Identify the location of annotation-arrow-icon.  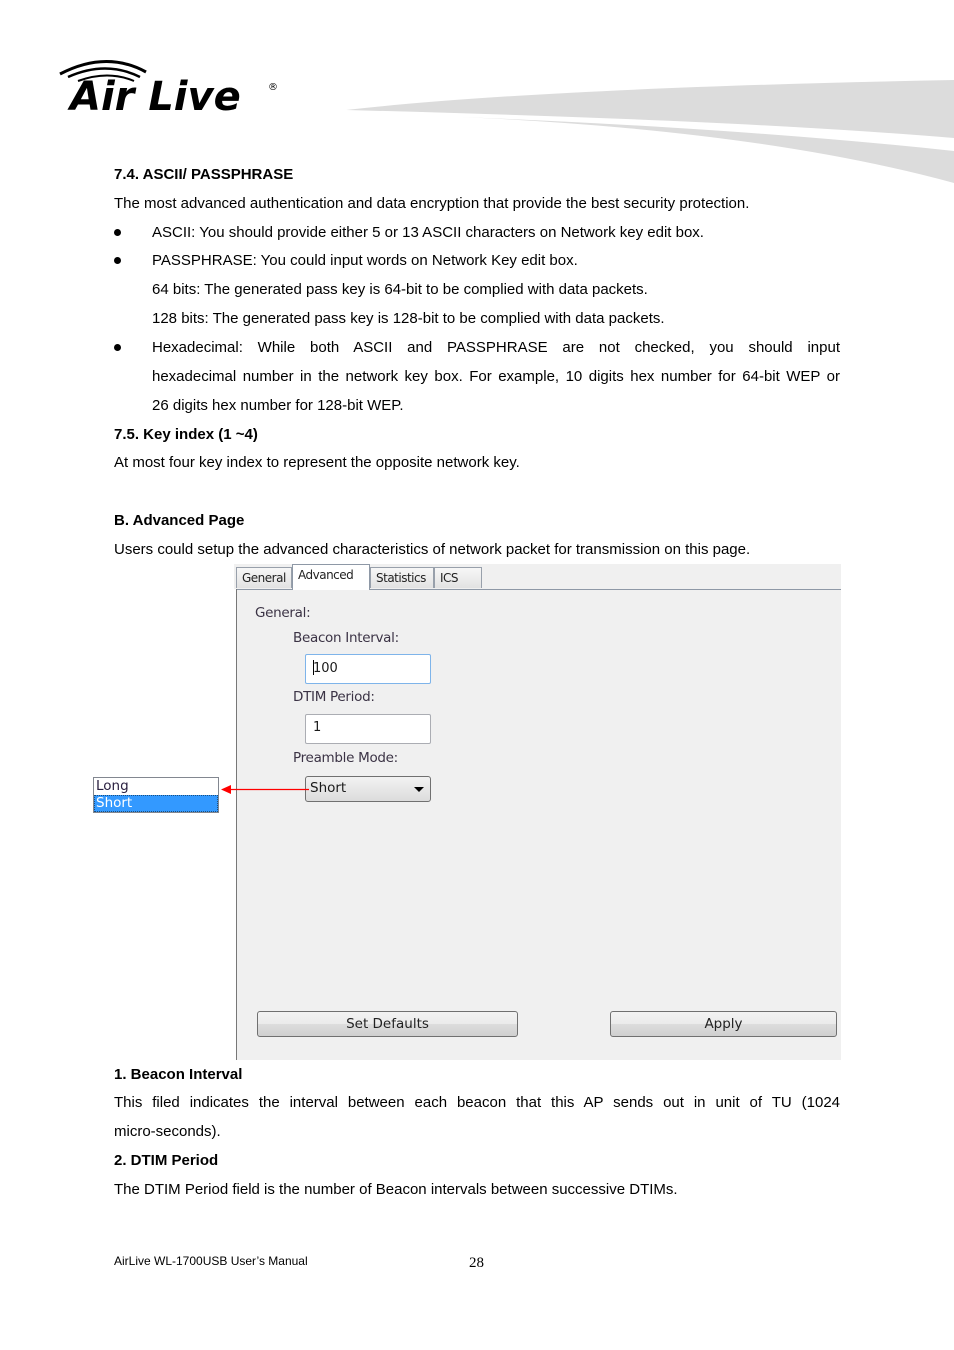
(265, 789).